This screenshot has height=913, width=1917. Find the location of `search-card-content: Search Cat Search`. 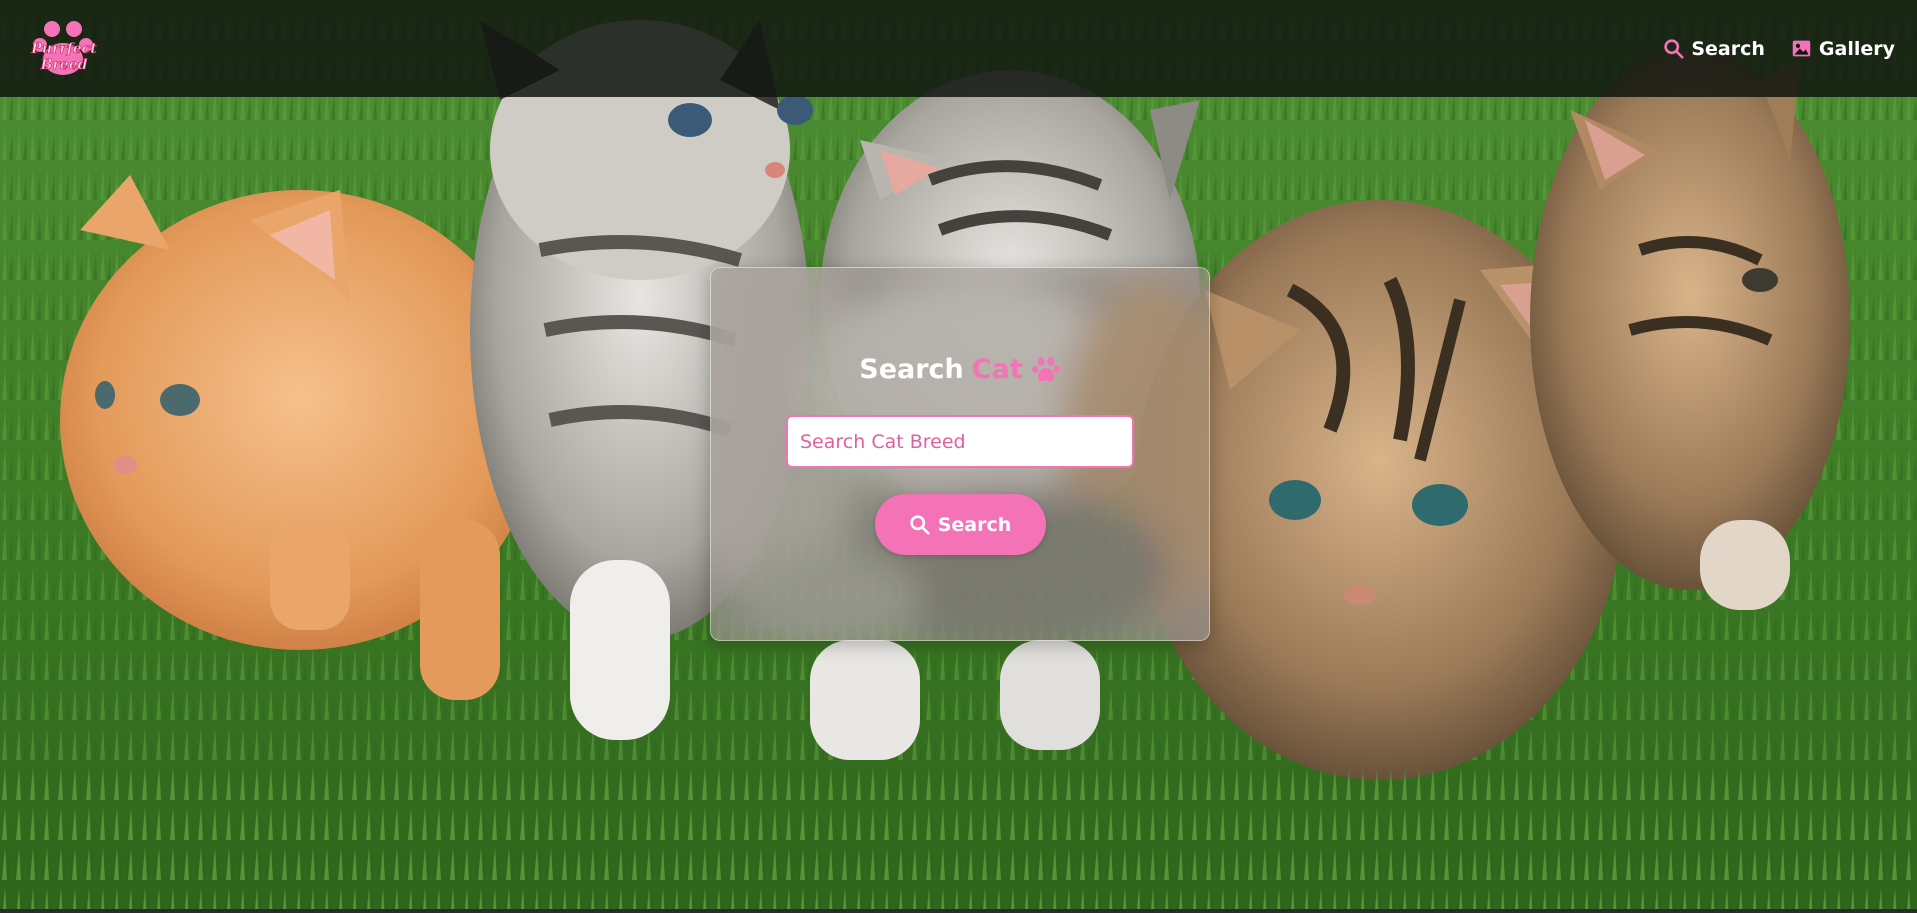

search-card-content: Search Cat Search is located at coordinates (960, 411).